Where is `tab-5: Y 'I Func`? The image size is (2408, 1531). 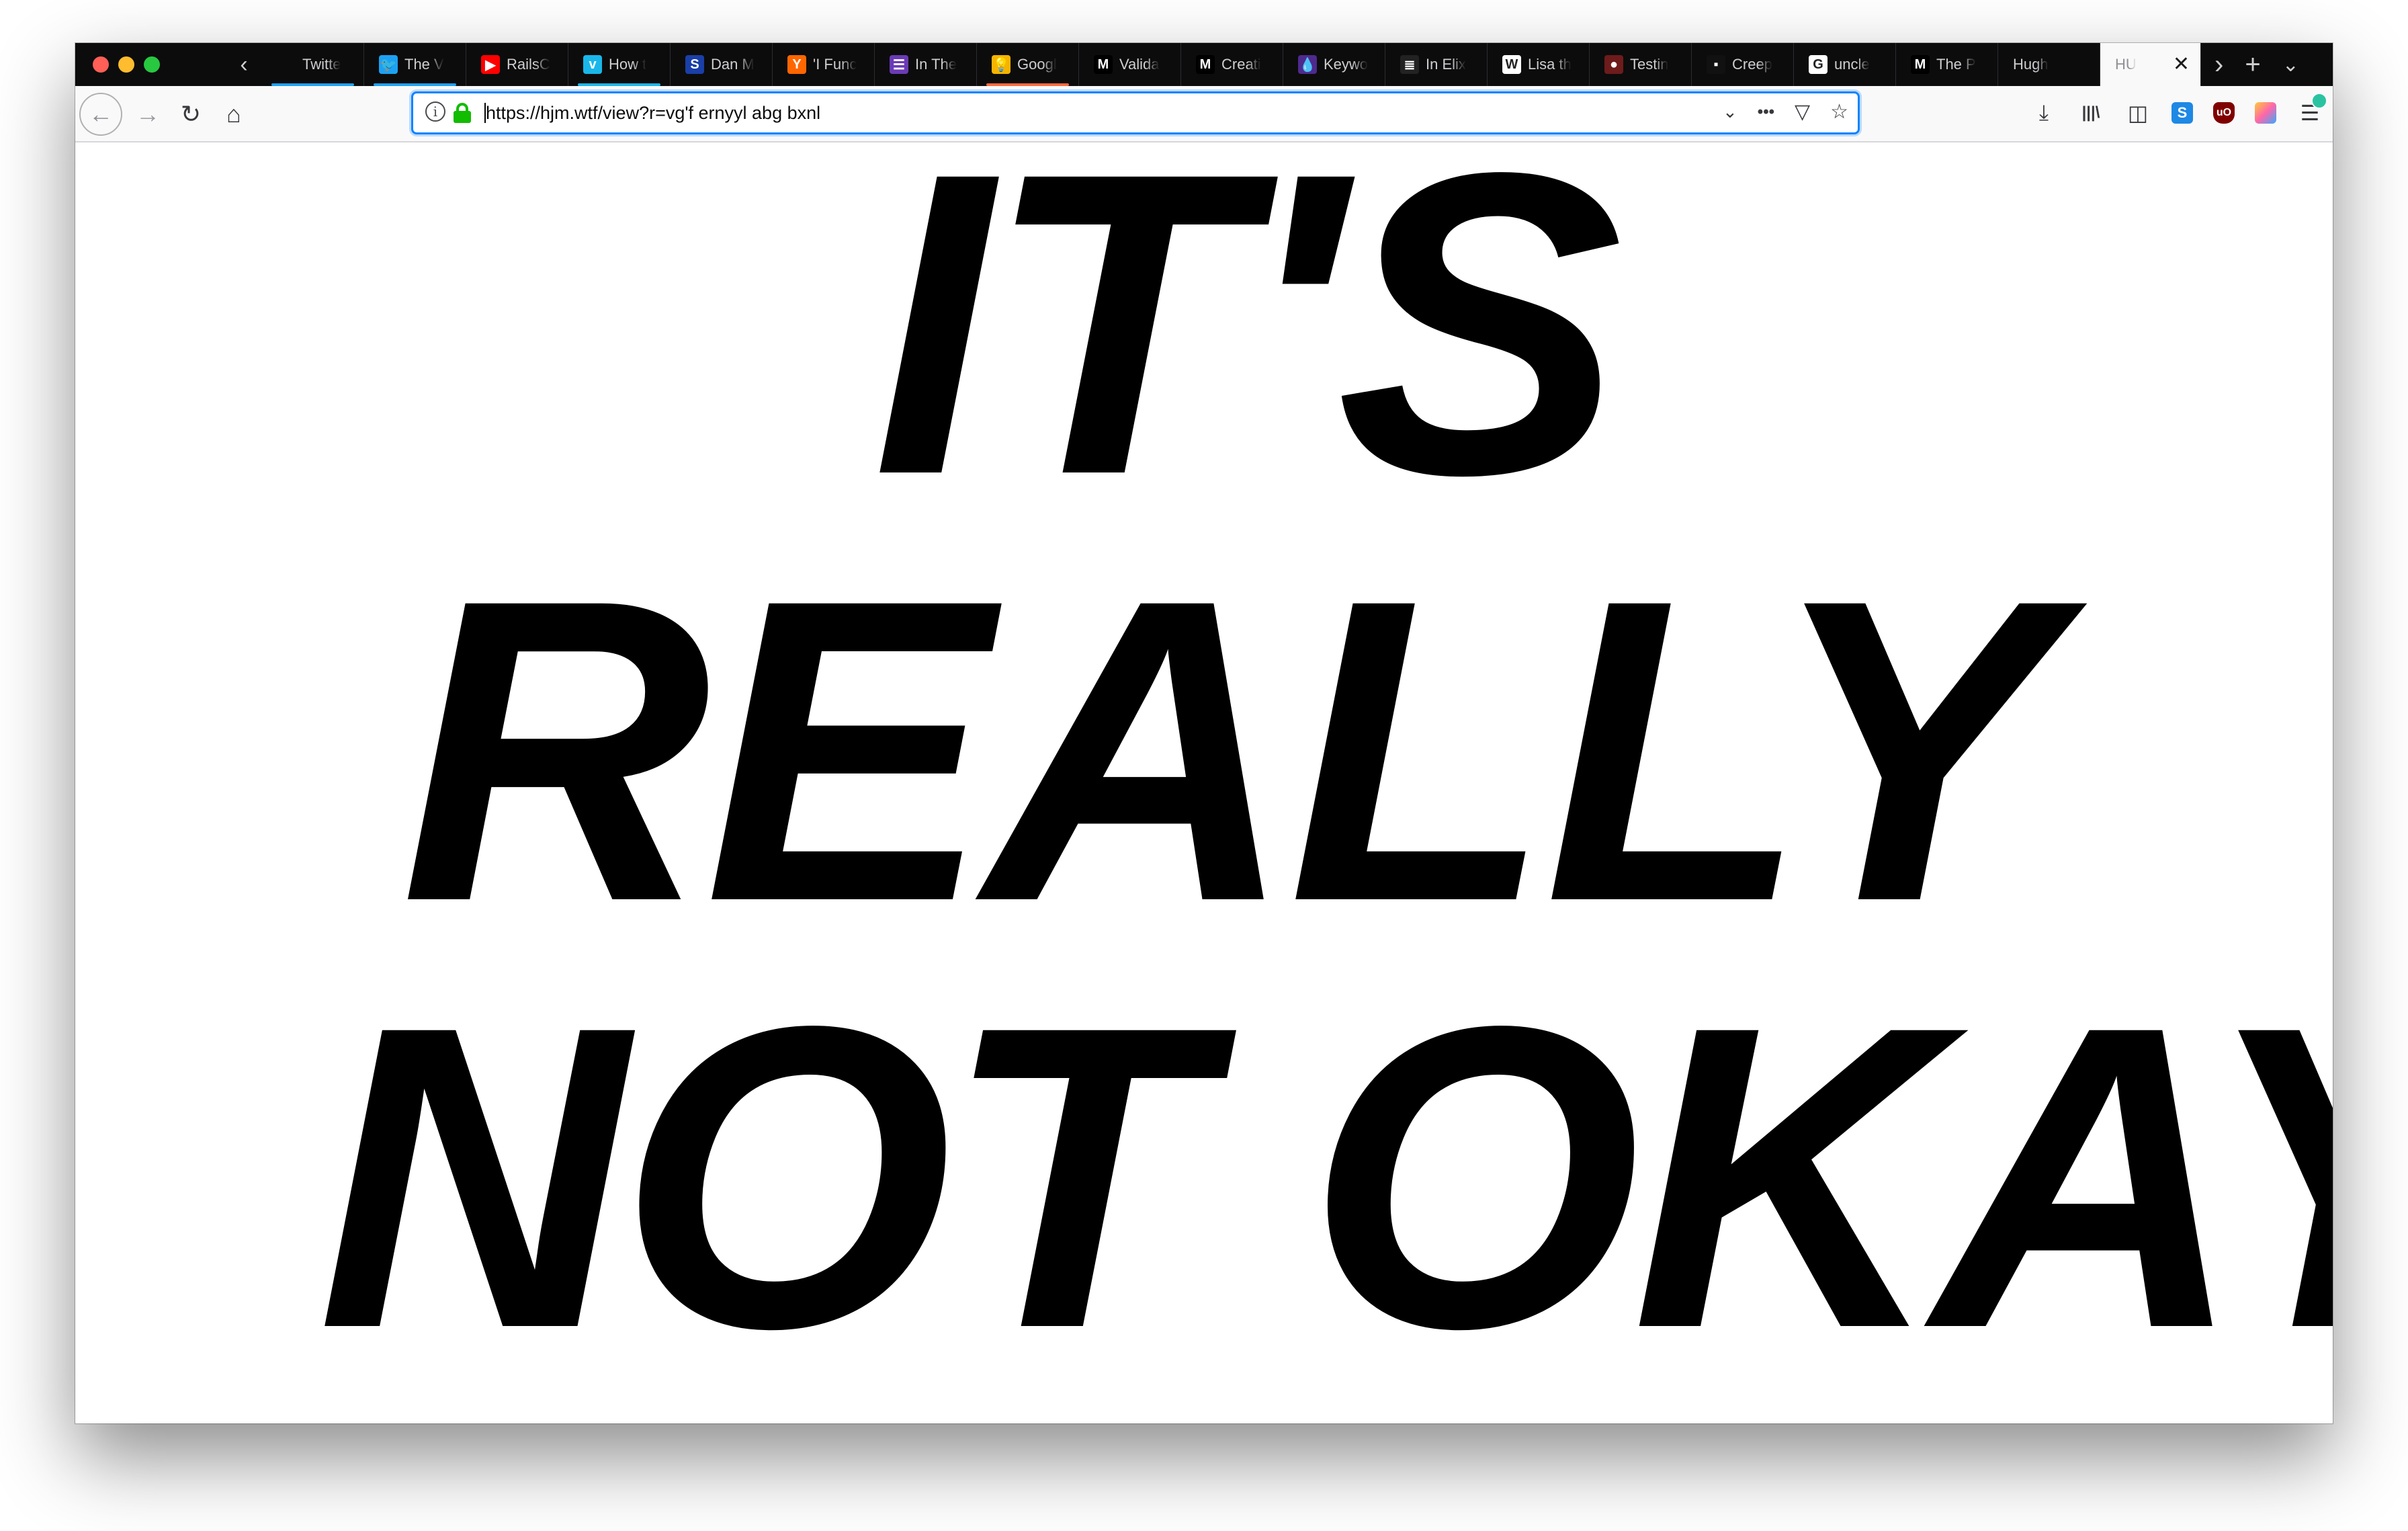
tab-5: Y 'I Func is located at coordinates (824, 64).